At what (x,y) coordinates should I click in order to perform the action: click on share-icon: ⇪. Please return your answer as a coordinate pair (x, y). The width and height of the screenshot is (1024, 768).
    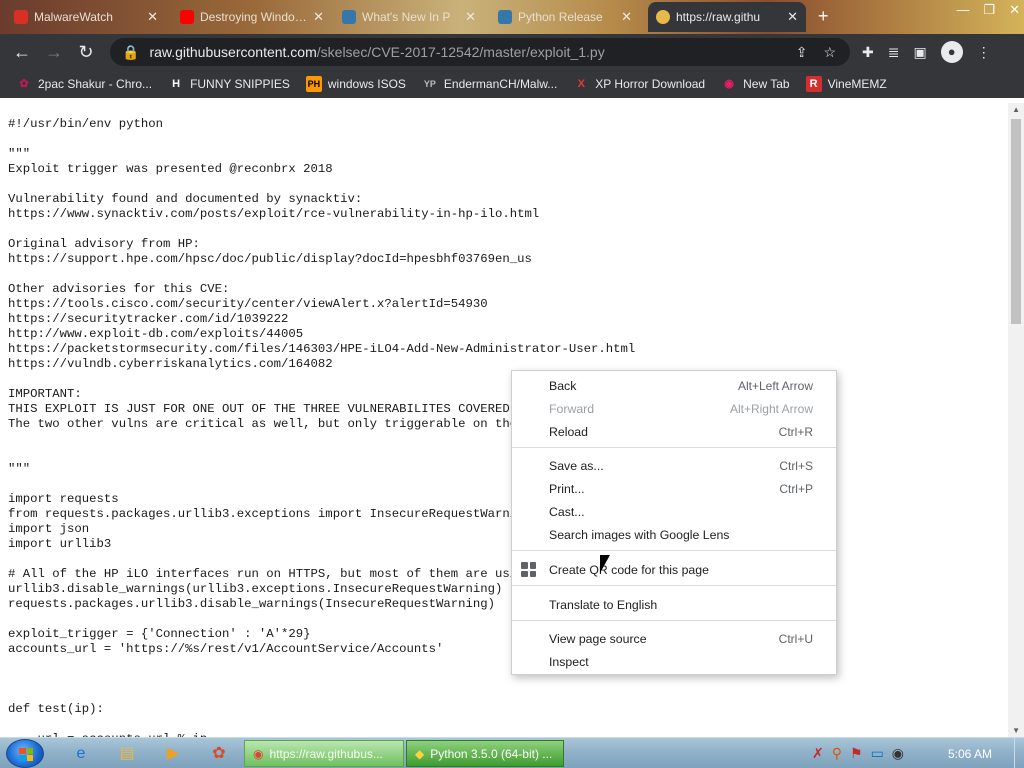
    Looking at the image, I should click on (802, 52).